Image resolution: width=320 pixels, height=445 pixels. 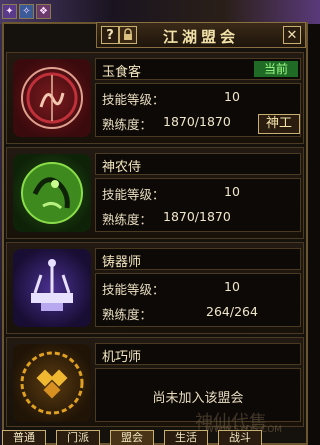 What do you see at coordinates (198, 205) in the screenshot?
I see `guild-info-box: 技能等级： 10 熟练度： 1870/1870` at bounding box center [198, 205].